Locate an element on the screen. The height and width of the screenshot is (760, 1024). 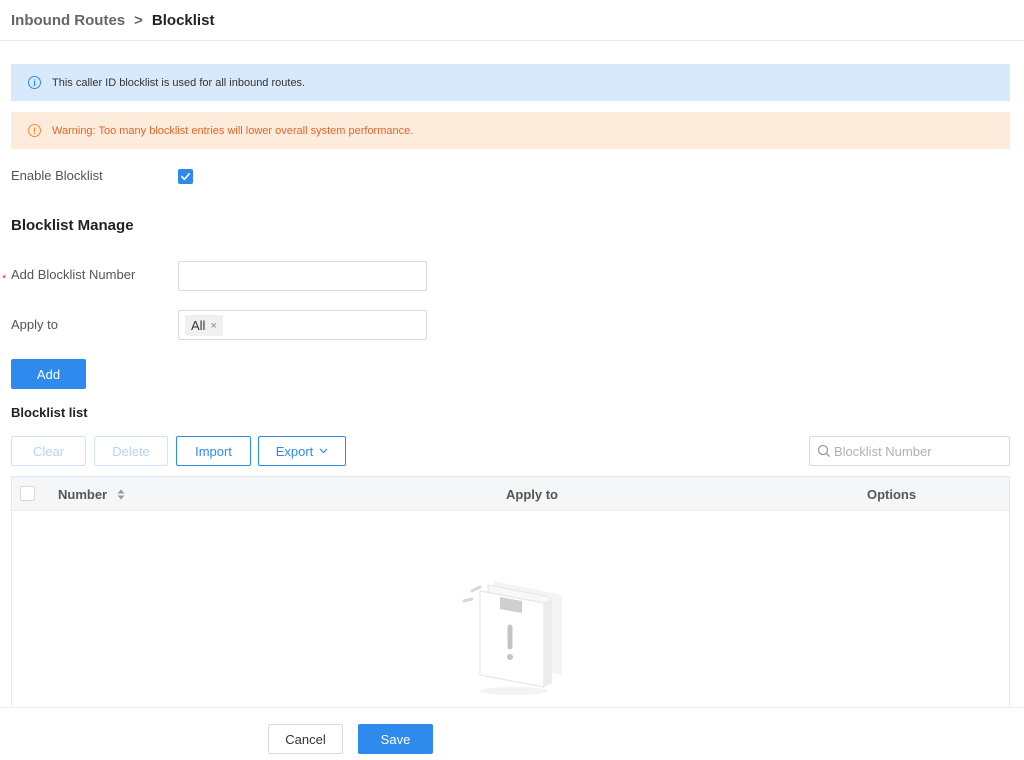
column-number: Number is located at coordinates (91, 495).